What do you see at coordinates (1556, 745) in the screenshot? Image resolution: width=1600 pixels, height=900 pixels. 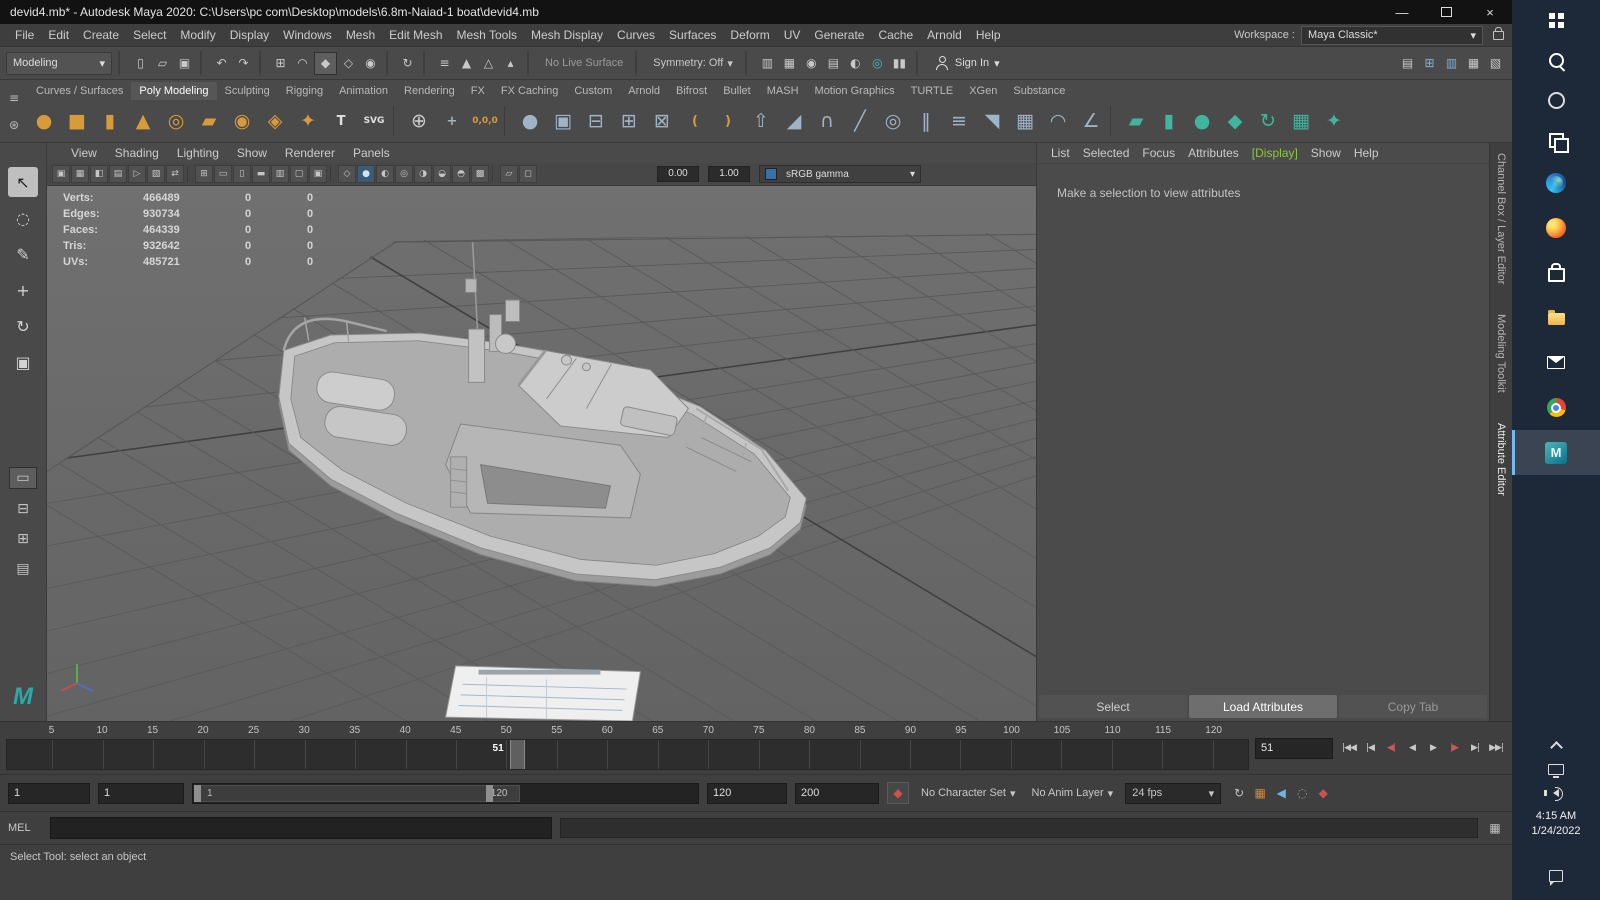 I see `tray-expand-button` at bounding box center [1556, 745].